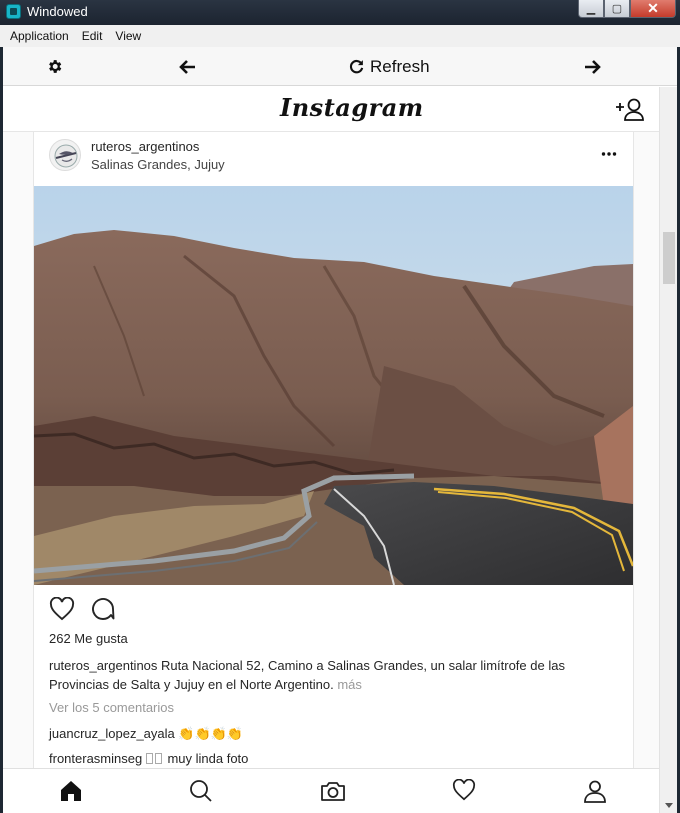 Image resolution: width=680 pixels, height=813 pixels. Describe the element at coordinates (617, 9) in the screenshot. I see `maximize-button: ▢` at that location.